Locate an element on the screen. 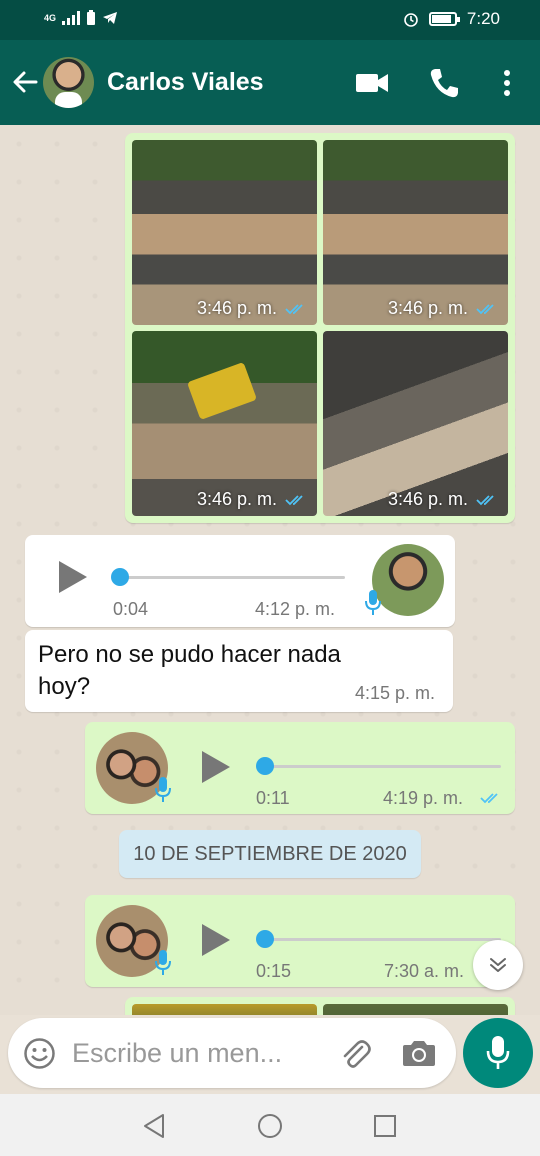 Image resolution: width=540 pixels, height=1156 pixels. contact-avatar is located at coordinates (68, 82).